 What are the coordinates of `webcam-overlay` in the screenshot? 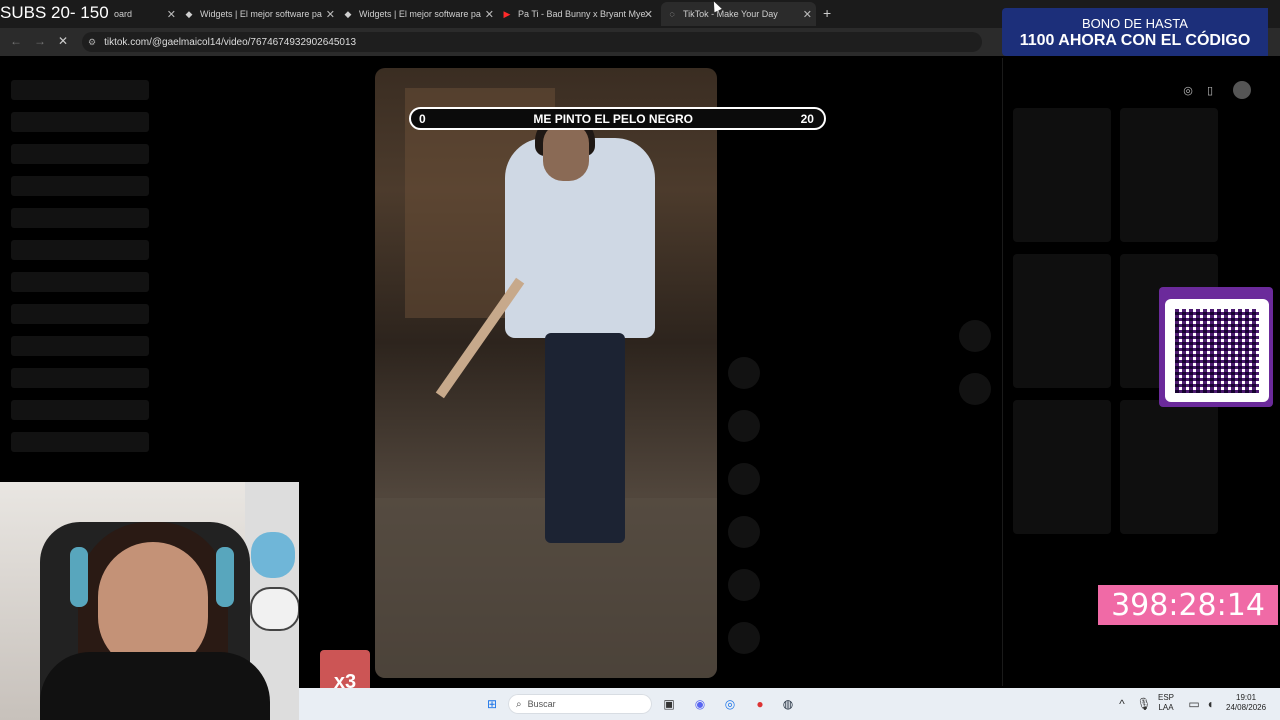 It's located at (149, 601).